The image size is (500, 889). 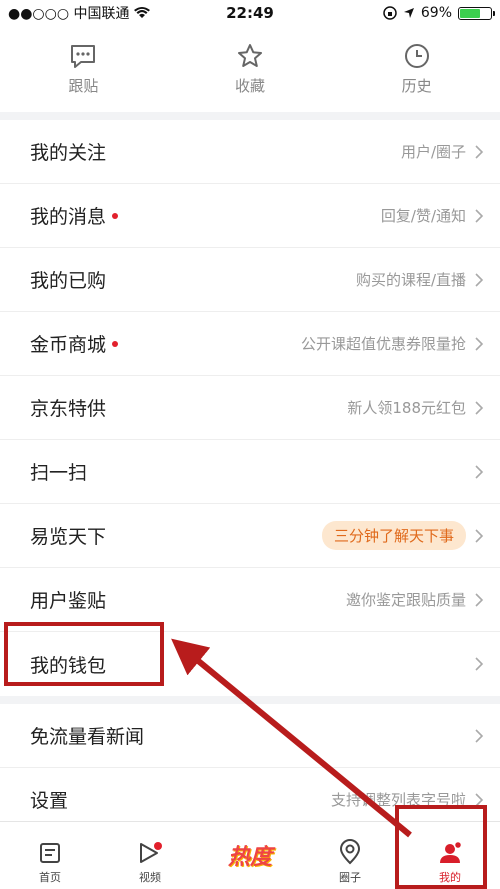 What do you see at coordinates (393, 535) in the screenshot?
I see `promo-badge: 三分钟了解天下事` at bounding box center [393, 535].